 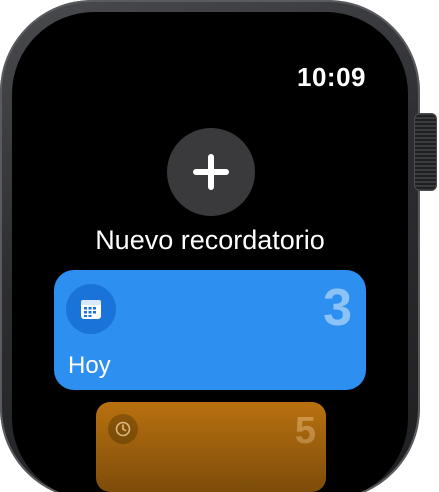 I want to click on clock-icon, so click(x=123, y=429).